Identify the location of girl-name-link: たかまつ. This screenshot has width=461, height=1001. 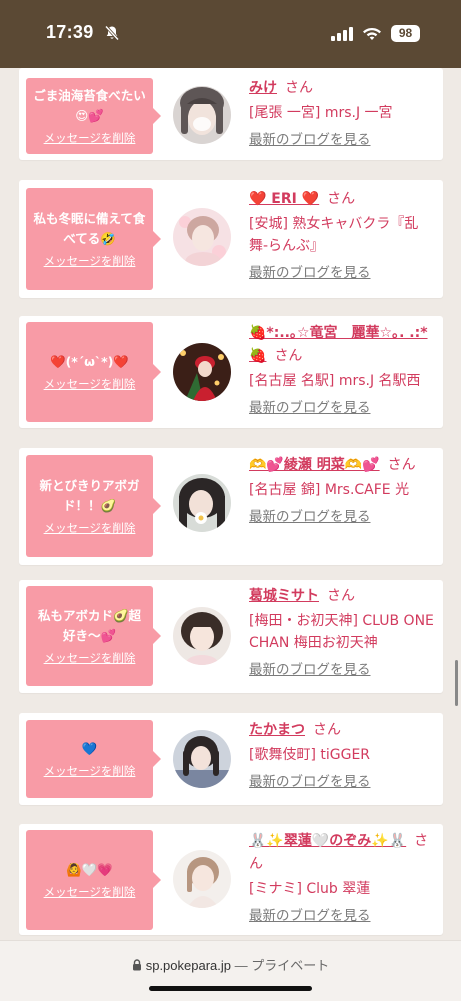
(277, 730).